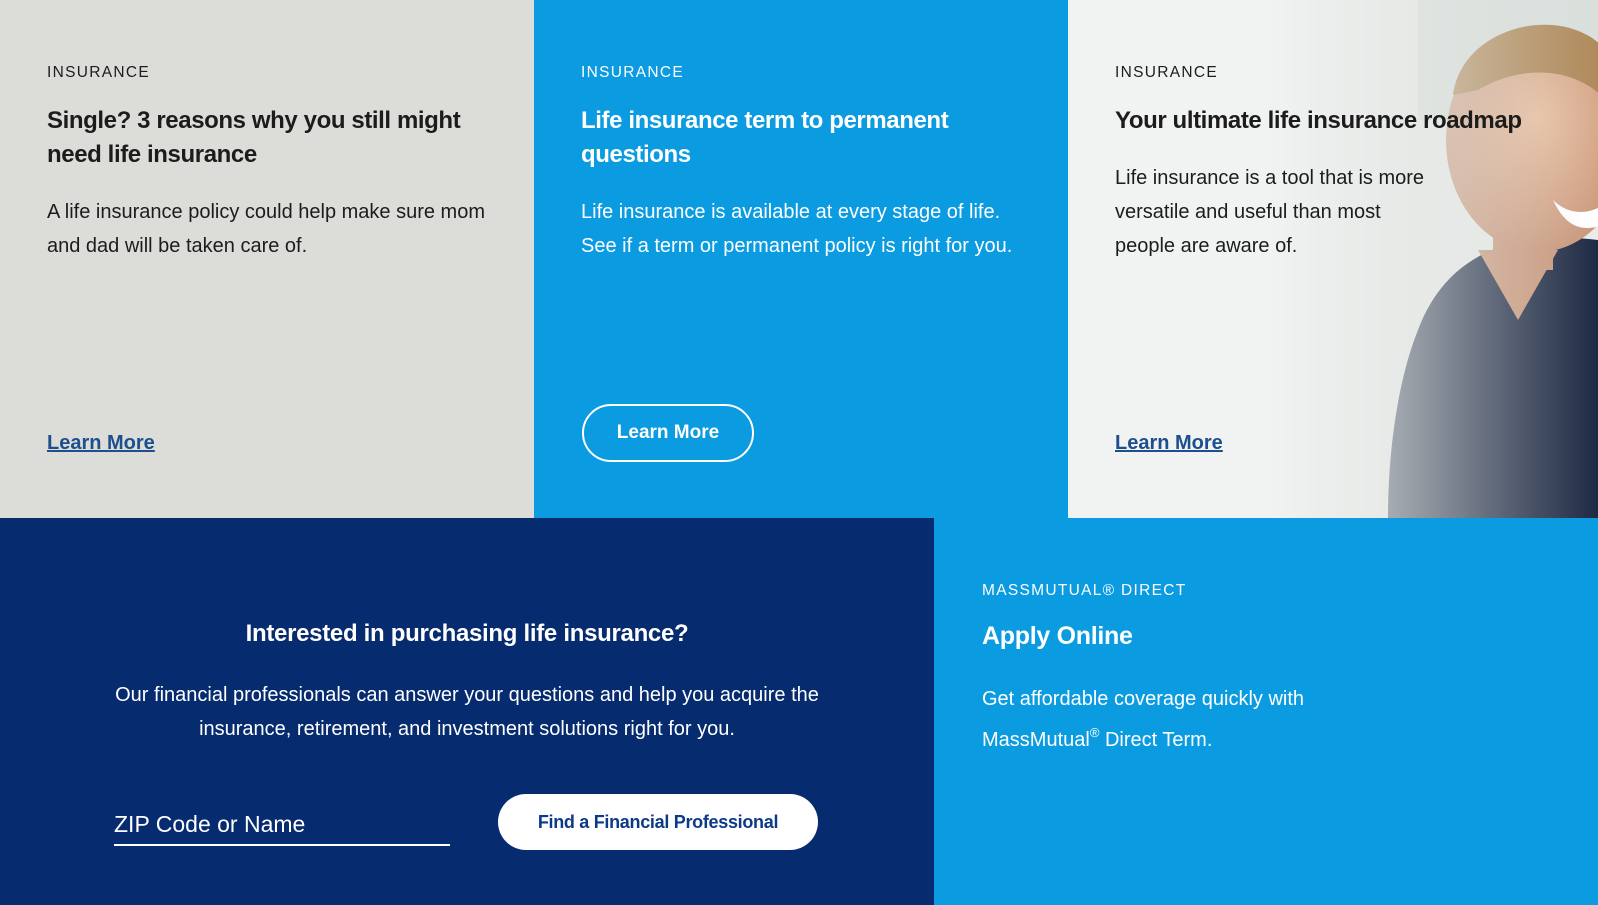  I want to click on find-professional-title: Interested in purchasing life insurance?, so click(467, 633).